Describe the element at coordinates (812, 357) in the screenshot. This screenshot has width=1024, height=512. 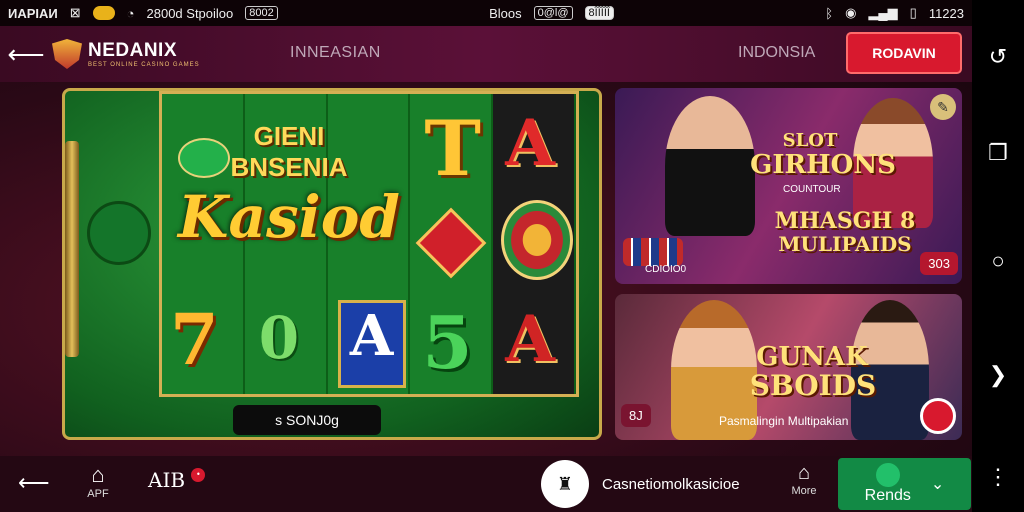
I see `card2-title-1: GUNAK` at that location.